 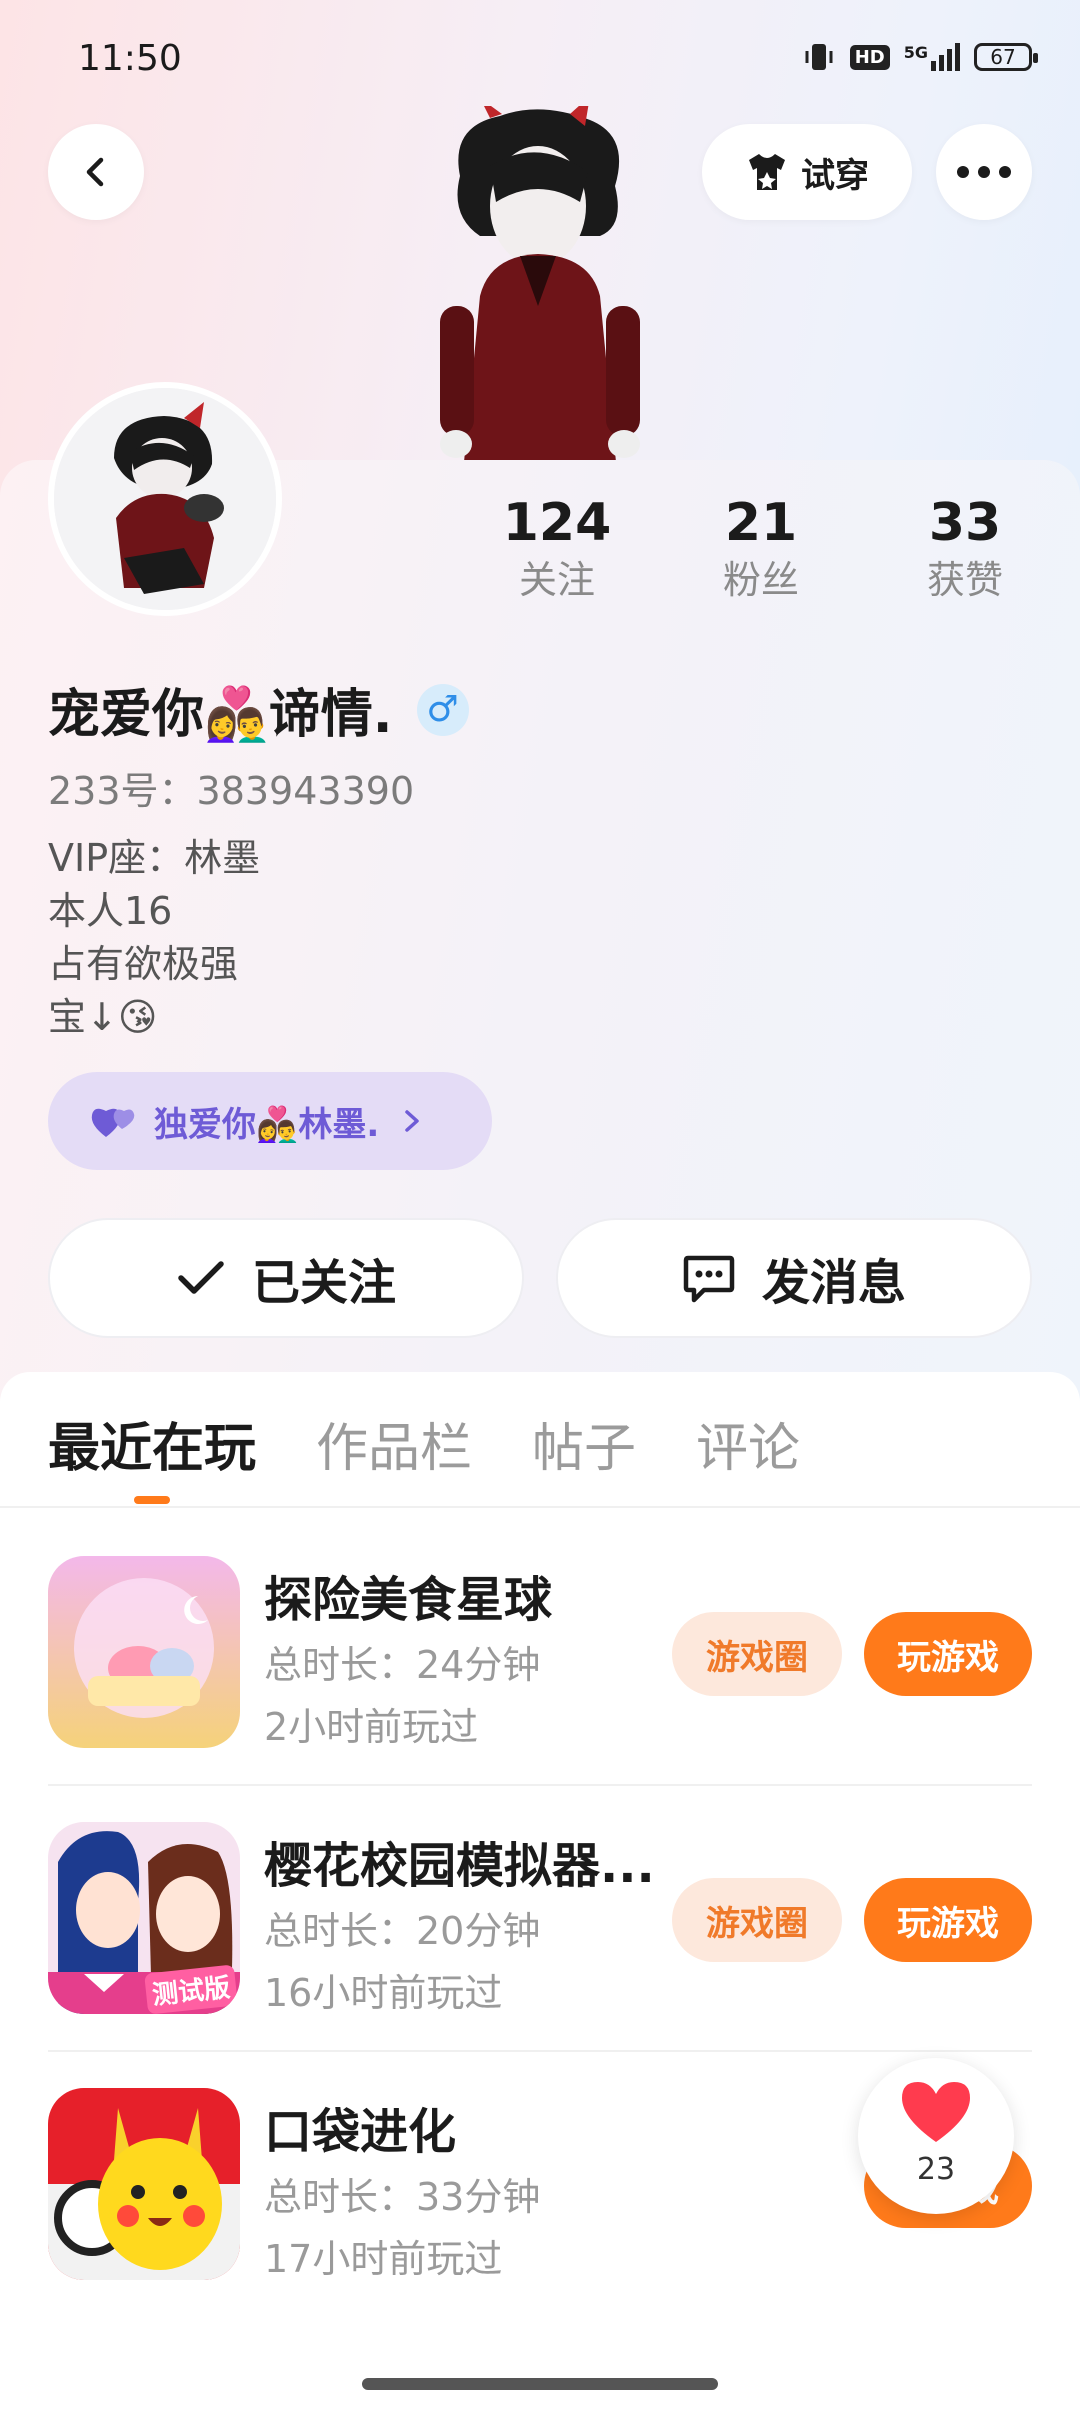 What do you see at coordinates (201, 1277) in the screenshot?
I see `checkmark-icon` at bounding box center [201, 1277].